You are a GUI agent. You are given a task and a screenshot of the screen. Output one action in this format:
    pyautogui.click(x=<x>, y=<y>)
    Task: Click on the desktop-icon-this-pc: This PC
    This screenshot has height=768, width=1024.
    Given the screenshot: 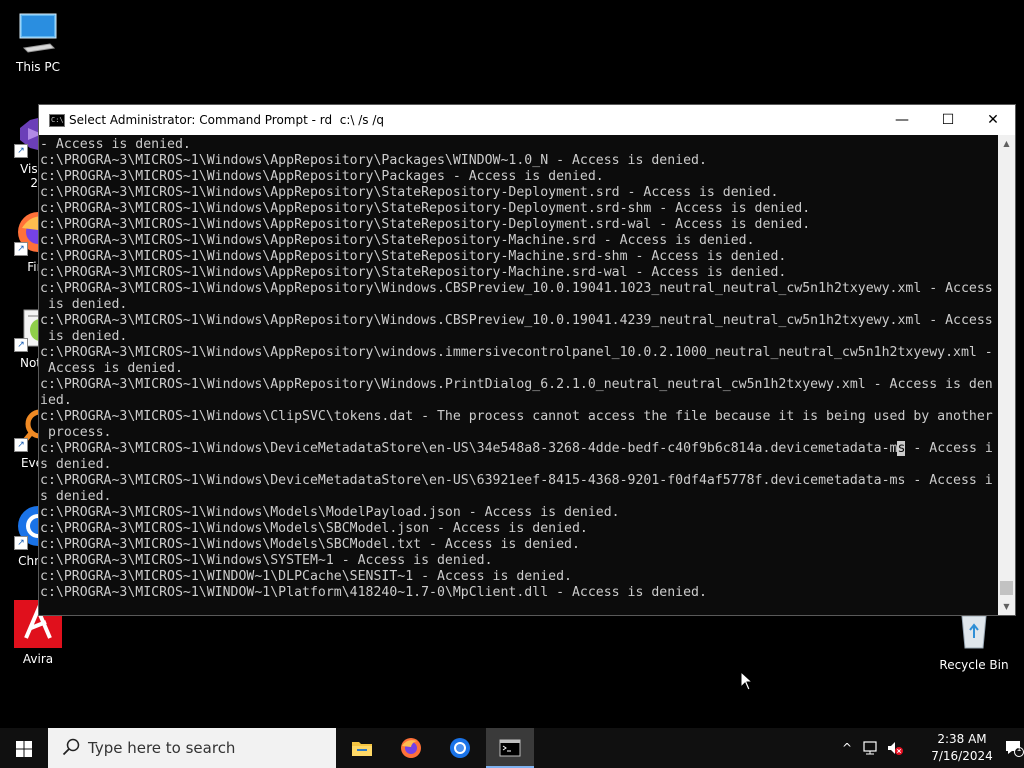 What is the action you would take?
    pyautogui.click(x=38, y=41)
    